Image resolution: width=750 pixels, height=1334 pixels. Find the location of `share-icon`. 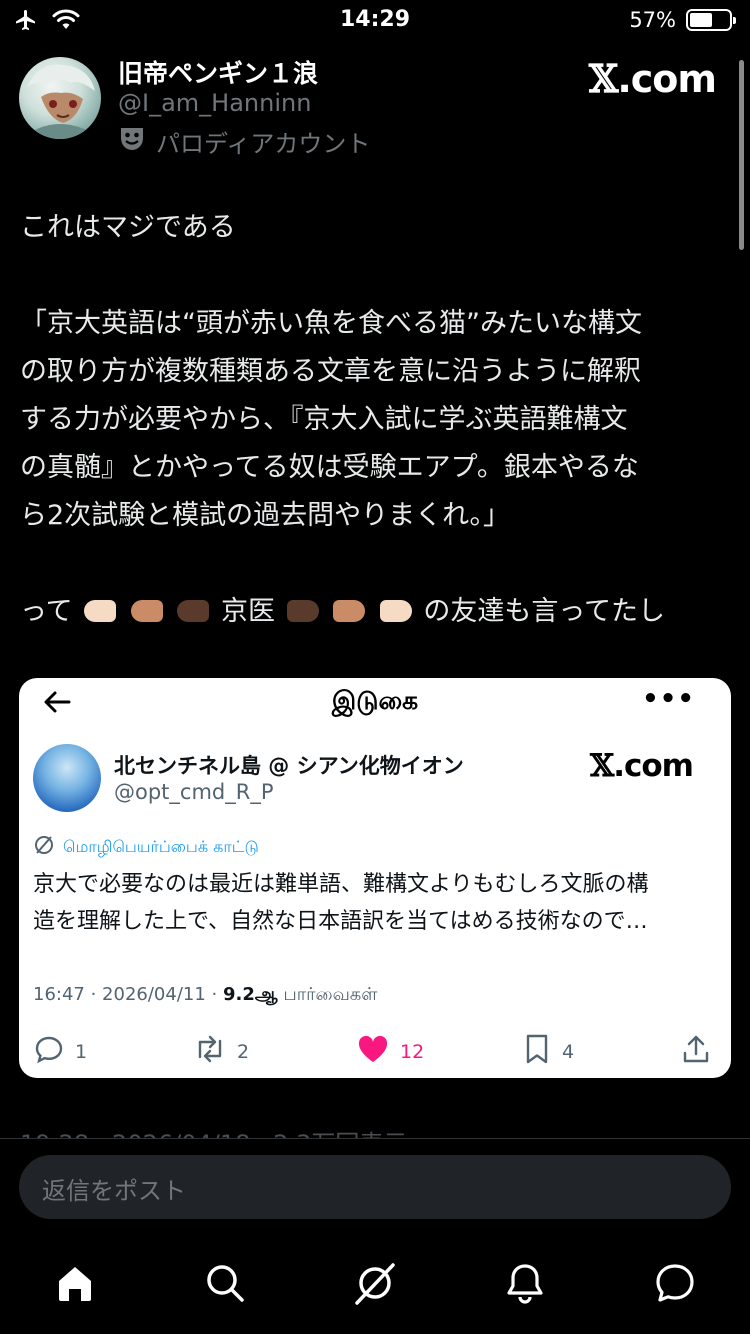

share-icon is located at coordinates (696, 1051).